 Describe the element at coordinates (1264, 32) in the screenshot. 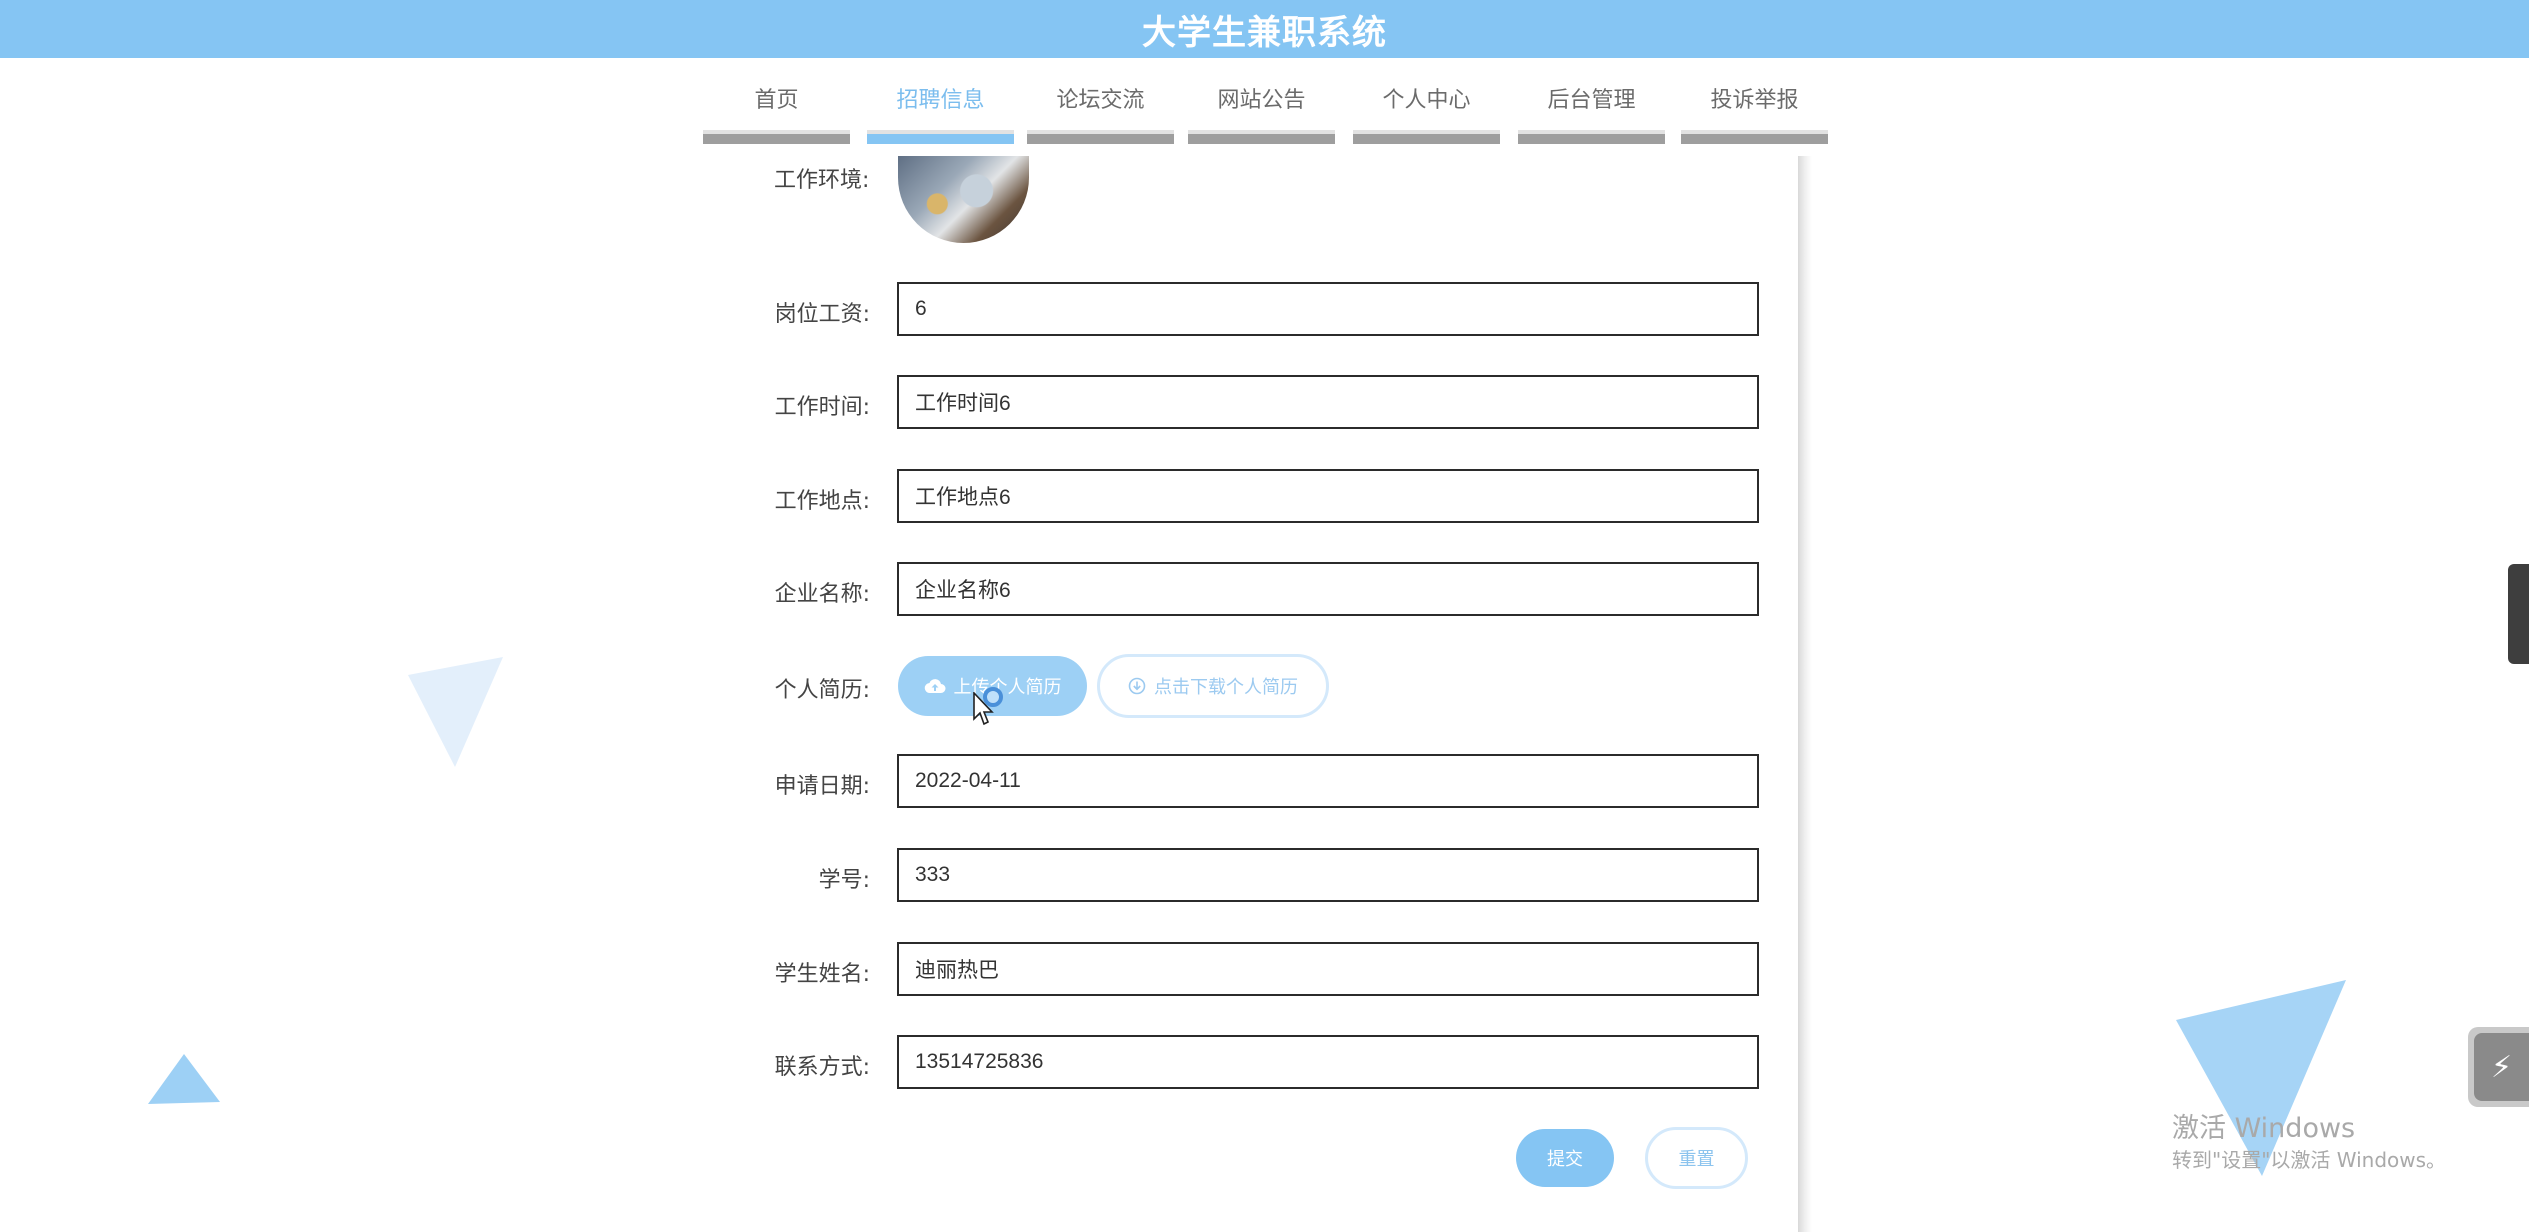

I see `site-title: 大学生兼职系统` at that location.